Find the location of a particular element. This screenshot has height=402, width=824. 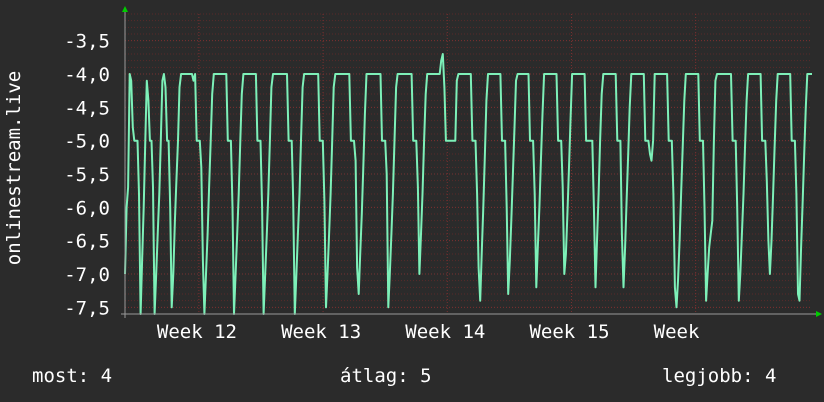

y-axis-label: onlinestream.live is located at coordinates (14, 168).